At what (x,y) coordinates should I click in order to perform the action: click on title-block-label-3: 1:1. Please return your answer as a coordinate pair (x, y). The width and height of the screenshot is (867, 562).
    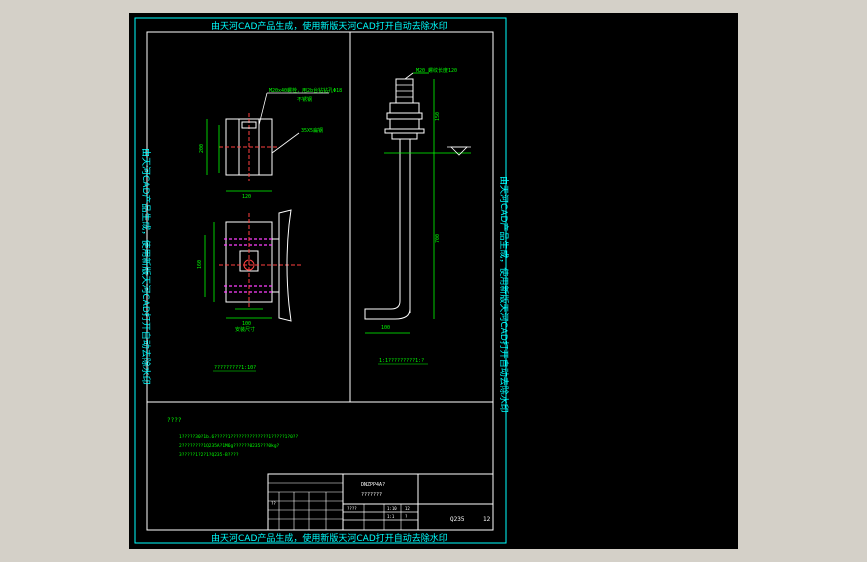
    Looking at the image, I should click on (391, 516).